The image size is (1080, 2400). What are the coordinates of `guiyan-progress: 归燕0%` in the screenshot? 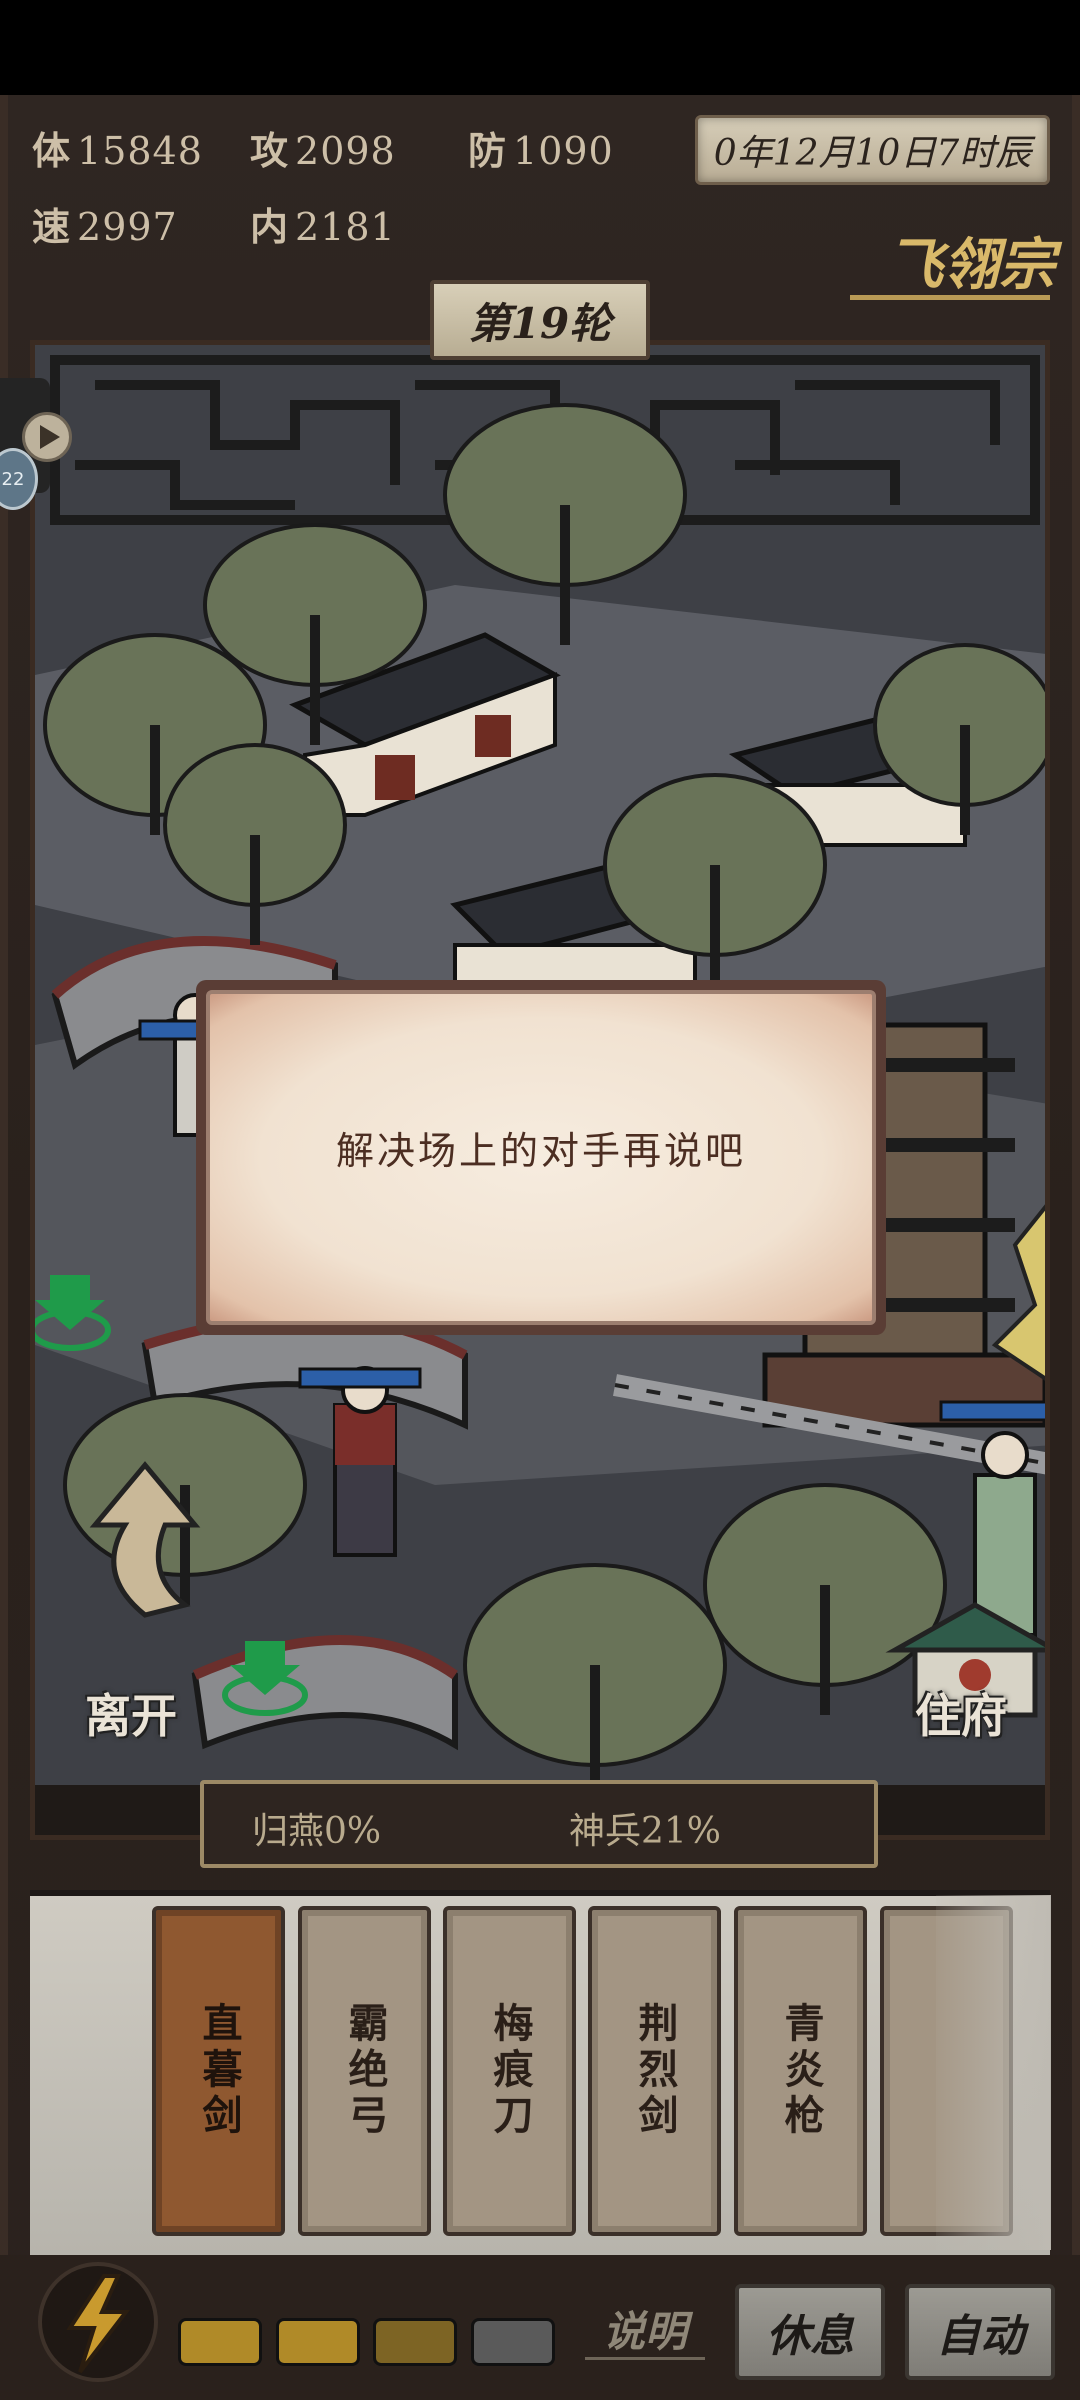 It's located at (317, 1831).